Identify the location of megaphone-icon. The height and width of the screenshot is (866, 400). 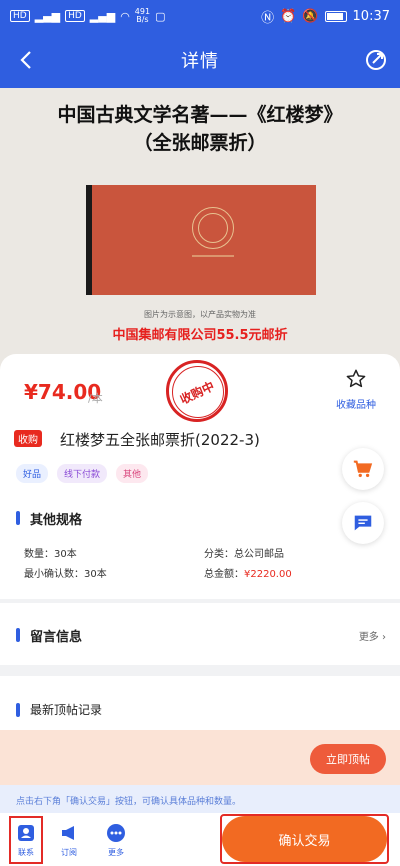
(68, 833).